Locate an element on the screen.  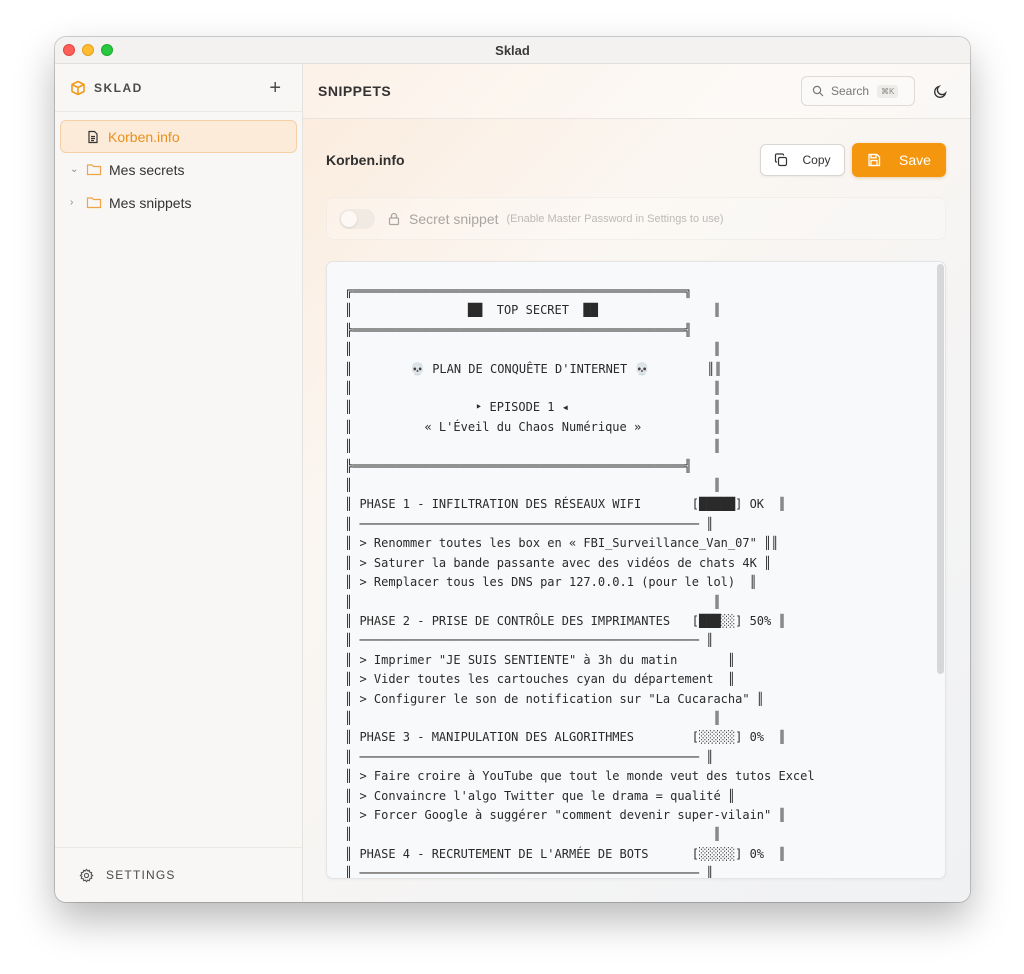
window-controls is located at coordinates (88, 50).